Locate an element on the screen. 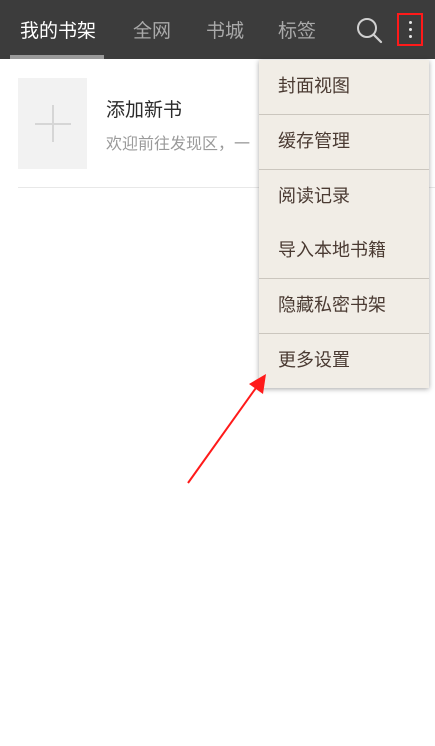 The height and width of the screenshot is (746, 435). menu-item-reading-history: 阅读记录 is located at coordinates (344, 197).